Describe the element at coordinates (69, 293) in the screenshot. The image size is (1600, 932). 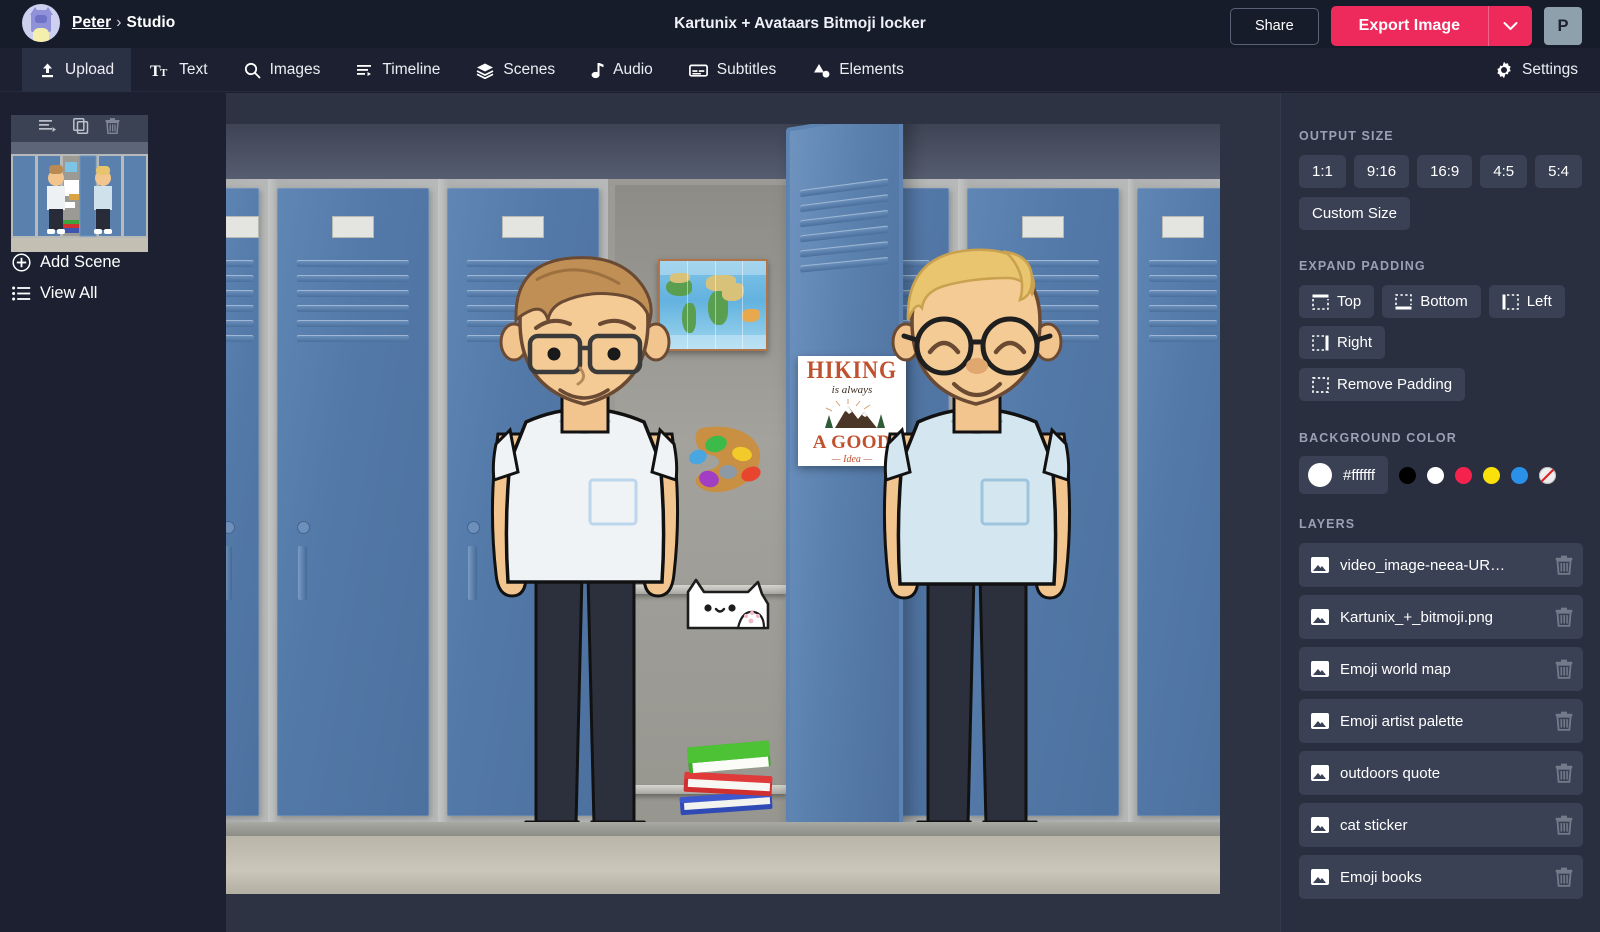
I see `view-all-label: View All` at that location.